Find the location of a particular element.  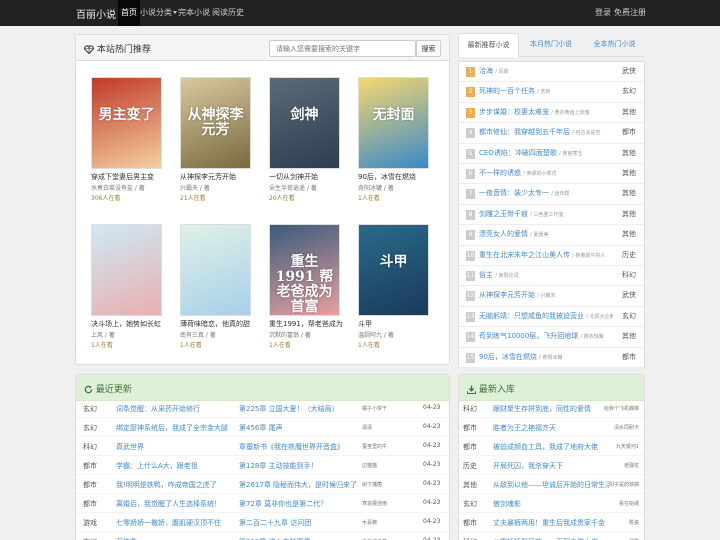

rank-item-title: 步步谋婚：校妻太难宠 / 黄衣黄逍上玫瑰 is located at coordinates (534, 112).